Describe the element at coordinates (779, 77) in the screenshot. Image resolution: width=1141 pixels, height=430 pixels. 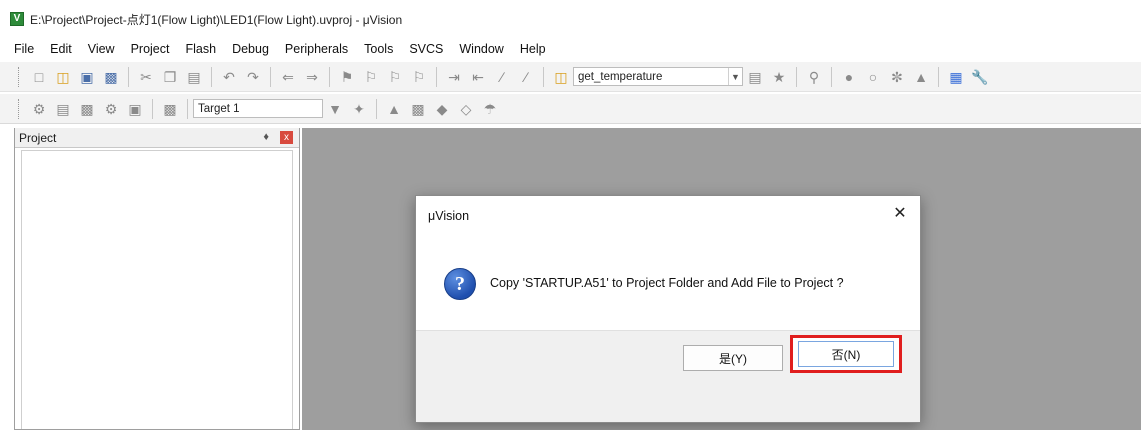
I see `find-icon: ★` at that location.